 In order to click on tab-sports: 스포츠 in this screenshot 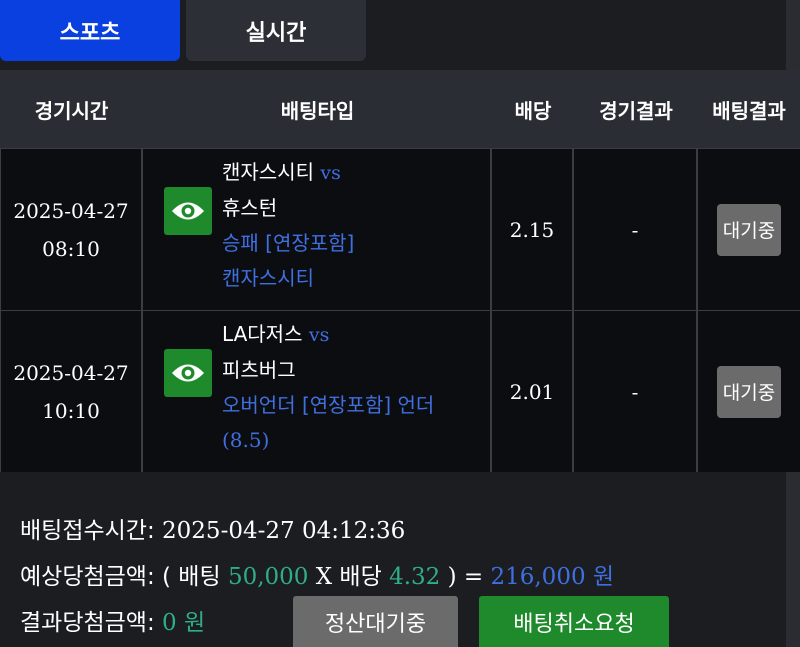, I will do `click(90, 30)`.